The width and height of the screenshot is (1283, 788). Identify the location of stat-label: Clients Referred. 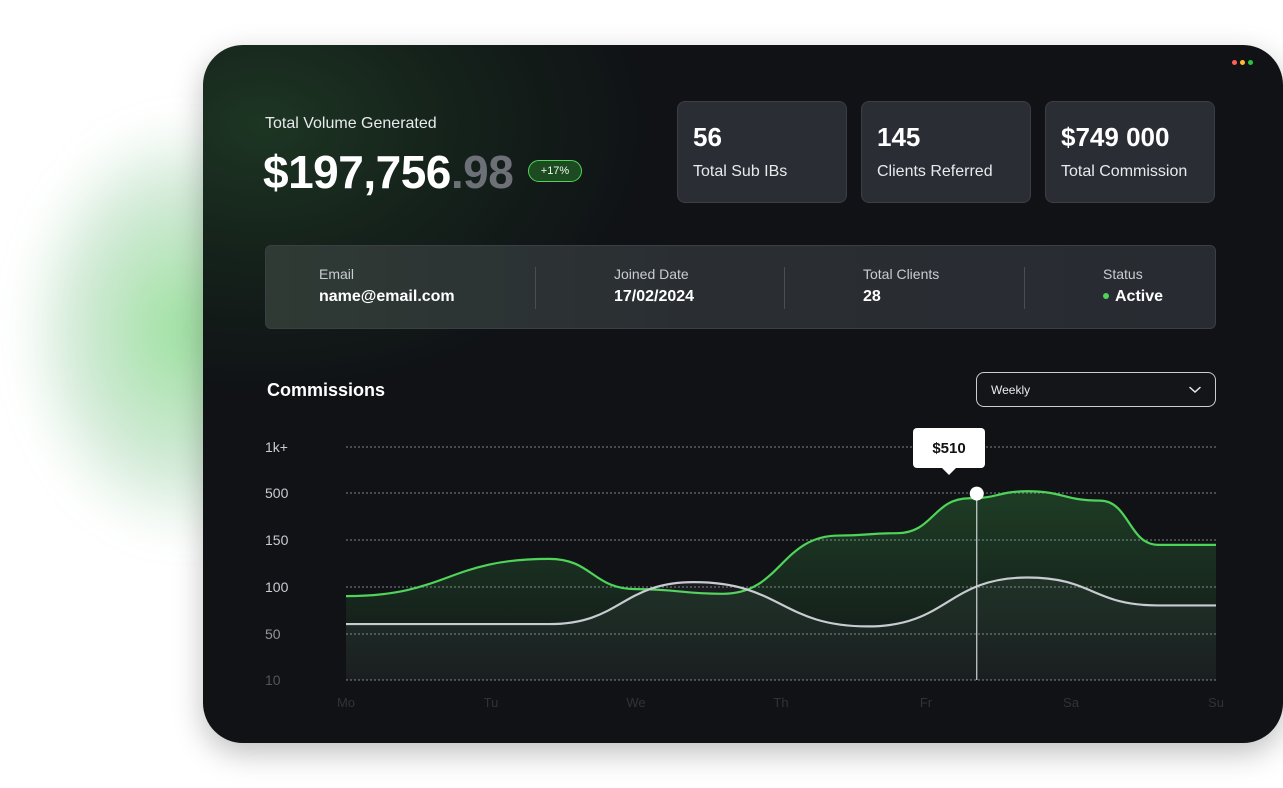
(935, 171).